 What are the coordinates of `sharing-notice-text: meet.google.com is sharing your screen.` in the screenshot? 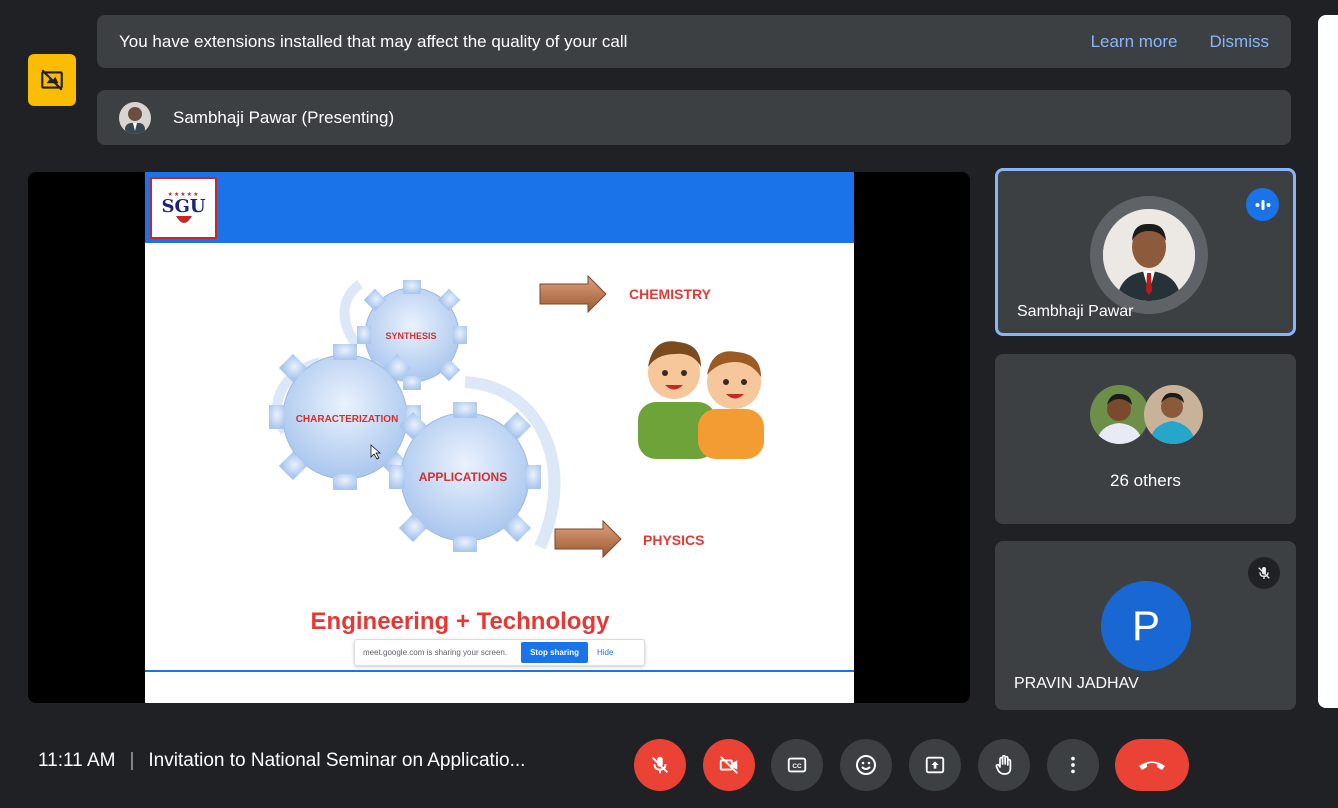 It's located at (435, 652).